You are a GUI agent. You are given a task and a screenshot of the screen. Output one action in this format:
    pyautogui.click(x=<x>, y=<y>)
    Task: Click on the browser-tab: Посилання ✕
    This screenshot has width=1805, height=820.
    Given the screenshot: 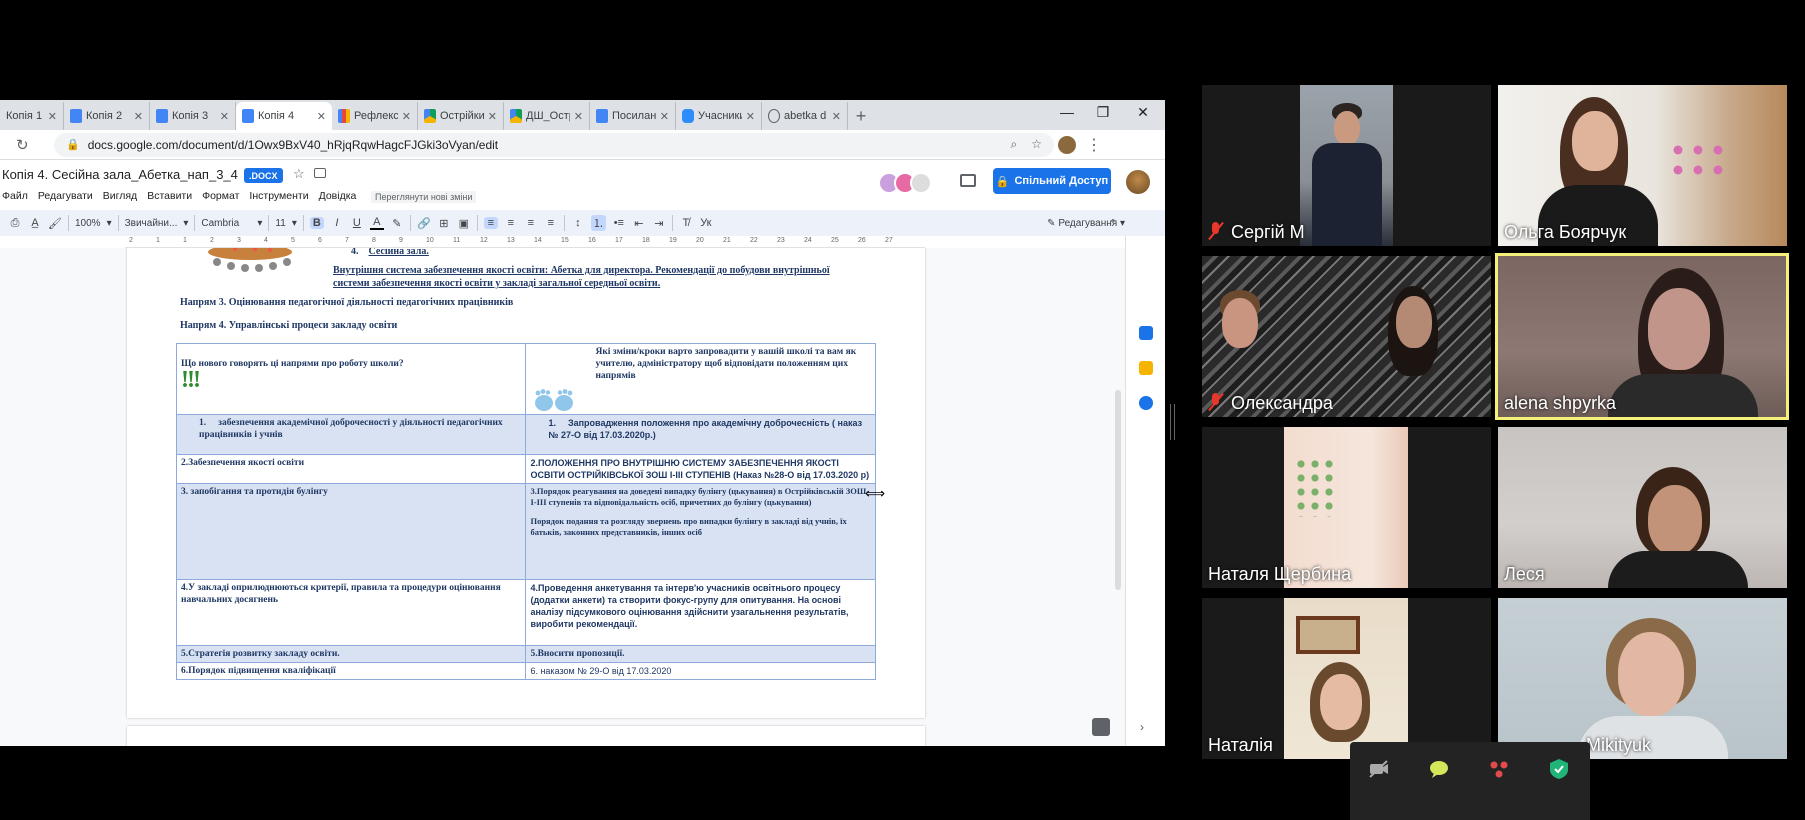 What is the action you would take?
    pyautogui.click(x=633, y=116)
    